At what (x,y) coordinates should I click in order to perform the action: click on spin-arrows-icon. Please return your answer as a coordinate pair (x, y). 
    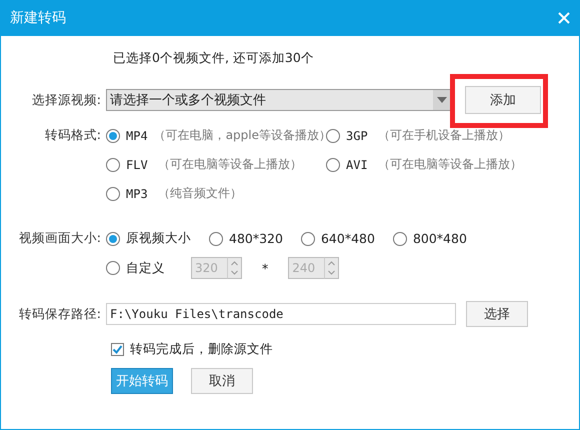
    Looking at the image, I should click on (332, 268).